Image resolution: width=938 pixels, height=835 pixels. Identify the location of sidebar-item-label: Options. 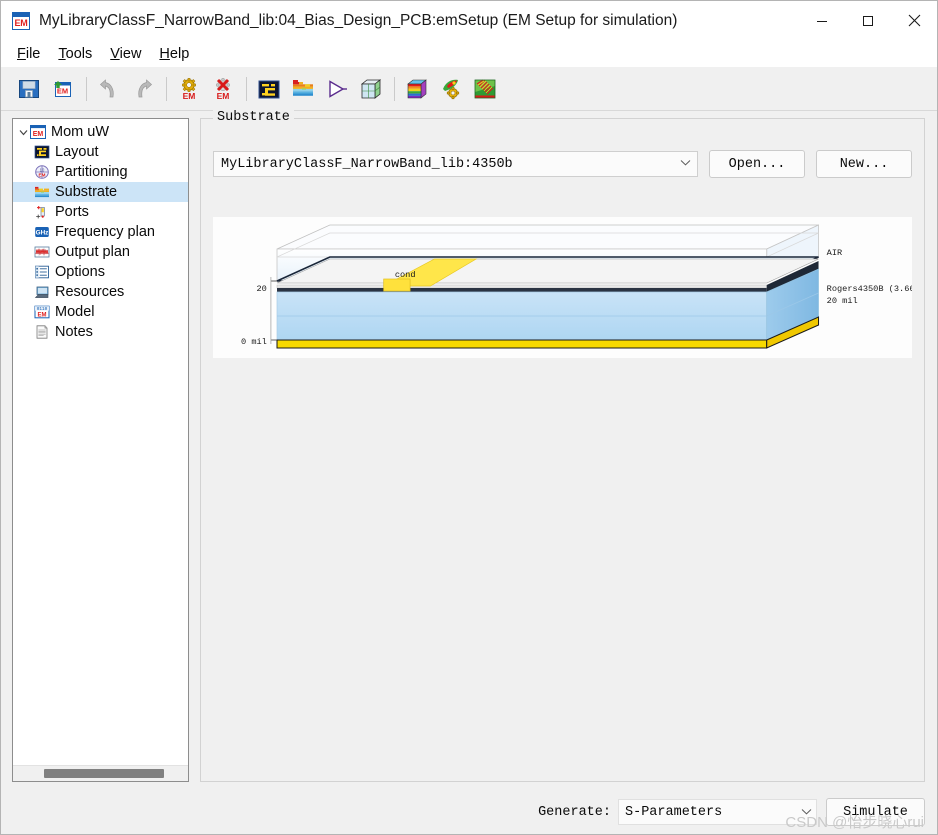
(80, 272).